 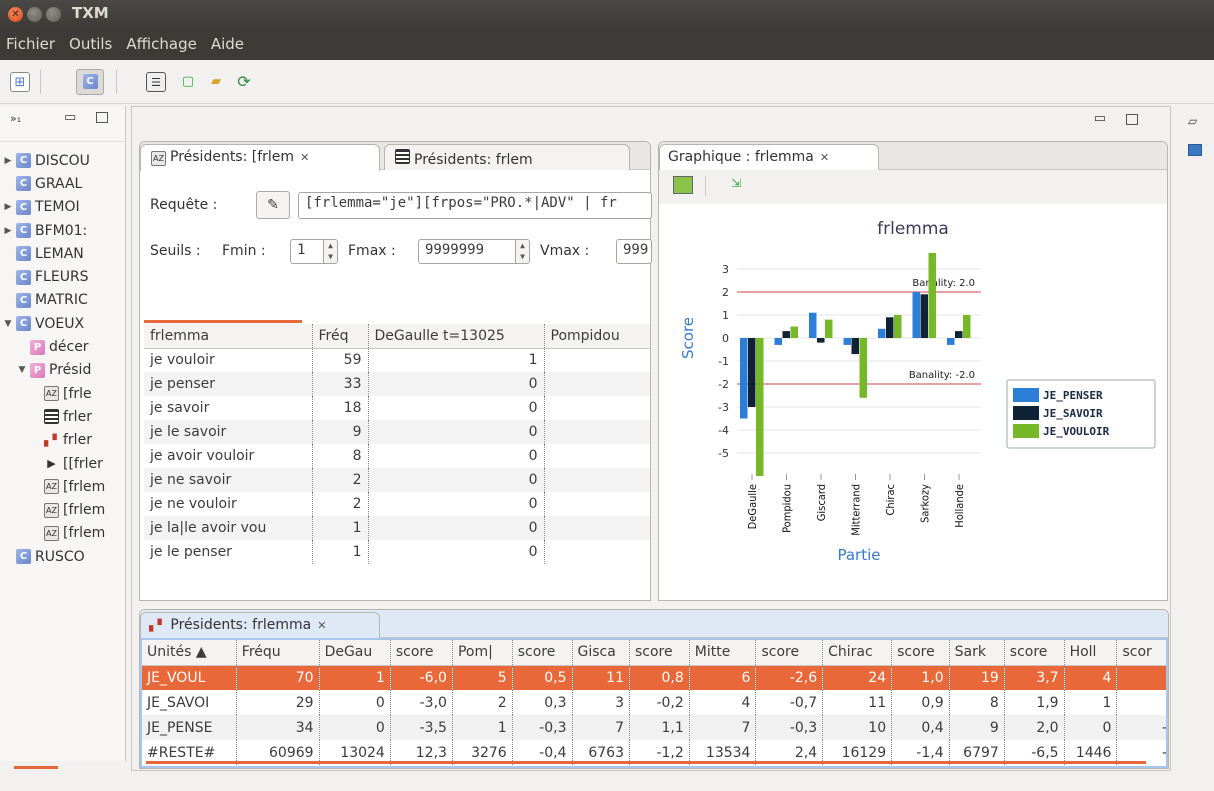 I want to click on column-header: DeGau, so click(x=355, y=653).